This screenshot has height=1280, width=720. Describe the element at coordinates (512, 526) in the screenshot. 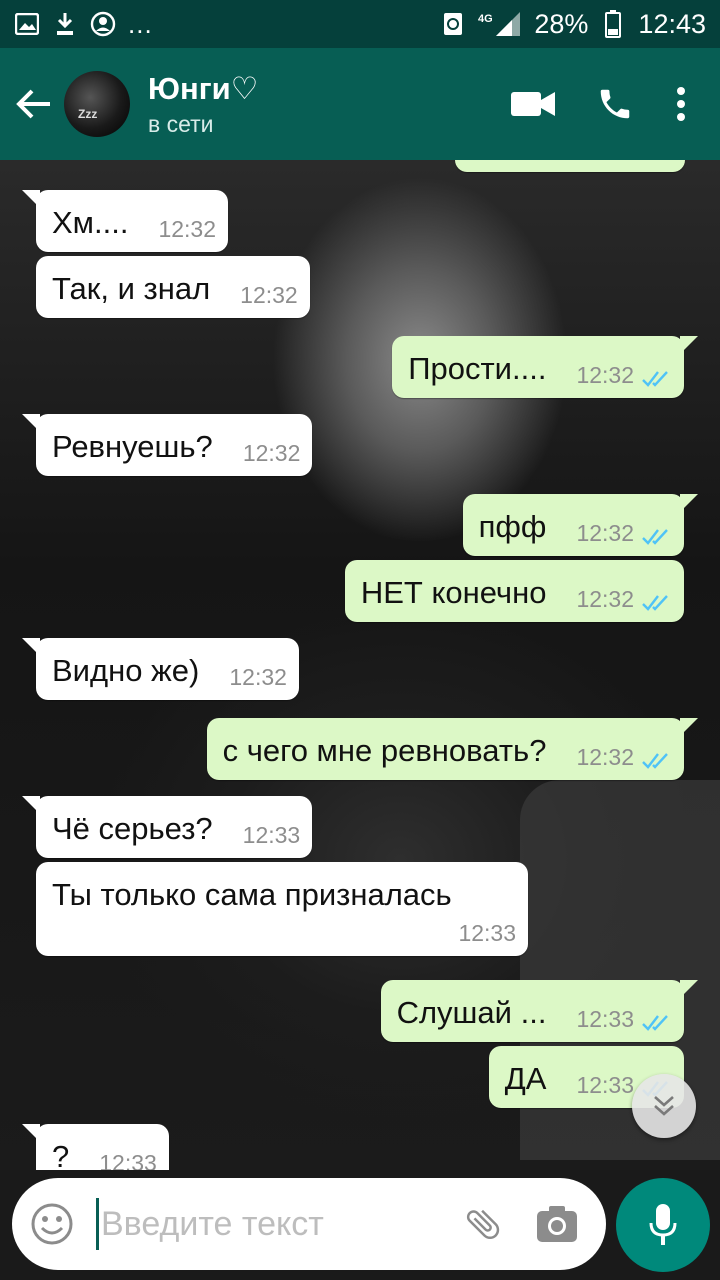

I see `message-text: пфф` at that location.